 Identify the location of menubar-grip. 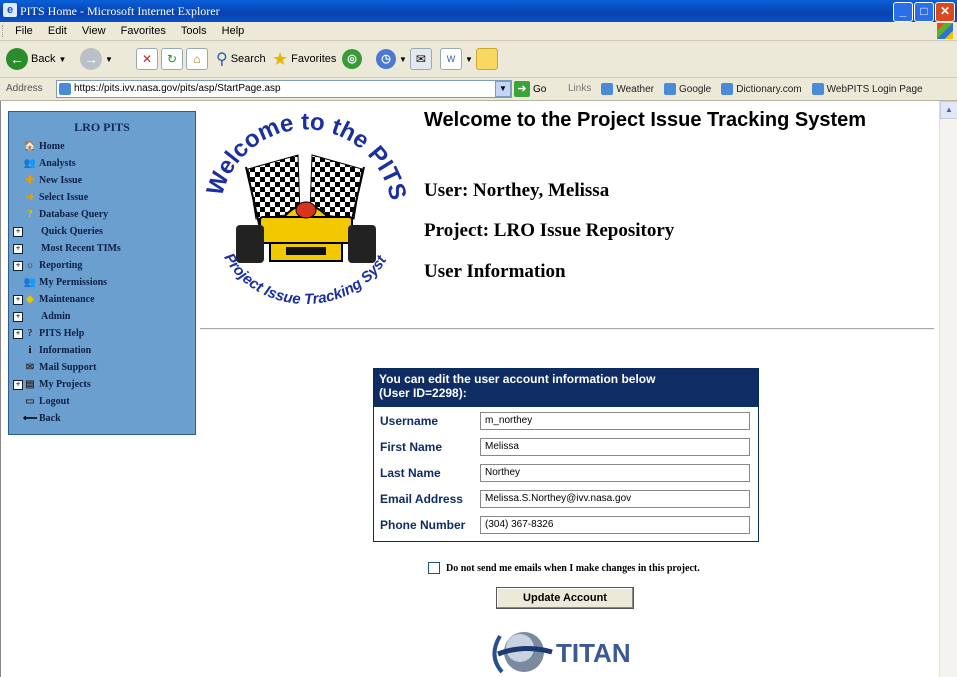
(4, 31).